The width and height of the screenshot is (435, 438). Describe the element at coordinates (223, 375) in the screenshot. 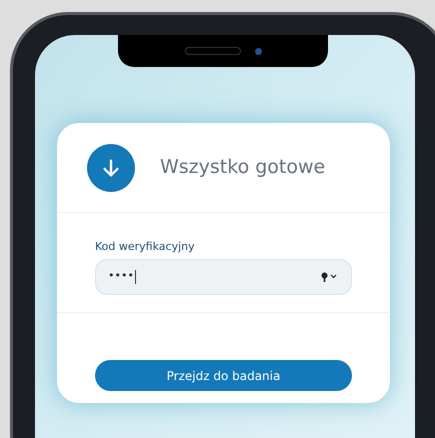

I see `start-button: Przejdz do badania` at that location.